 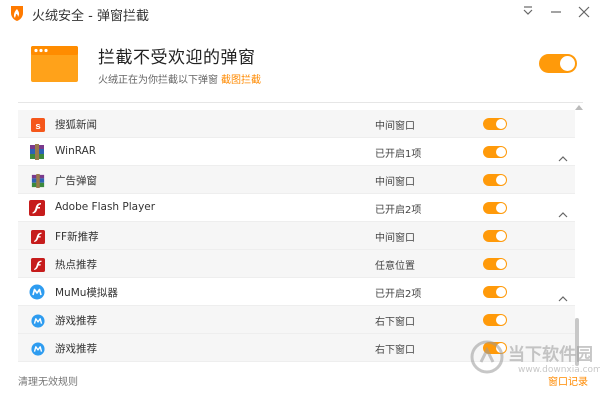 What do you see at coordinates (90, 16) in the screenshot?
I see `window-title: 火绒安全 - 弹窗拦截` at bounding box center [90, 16].